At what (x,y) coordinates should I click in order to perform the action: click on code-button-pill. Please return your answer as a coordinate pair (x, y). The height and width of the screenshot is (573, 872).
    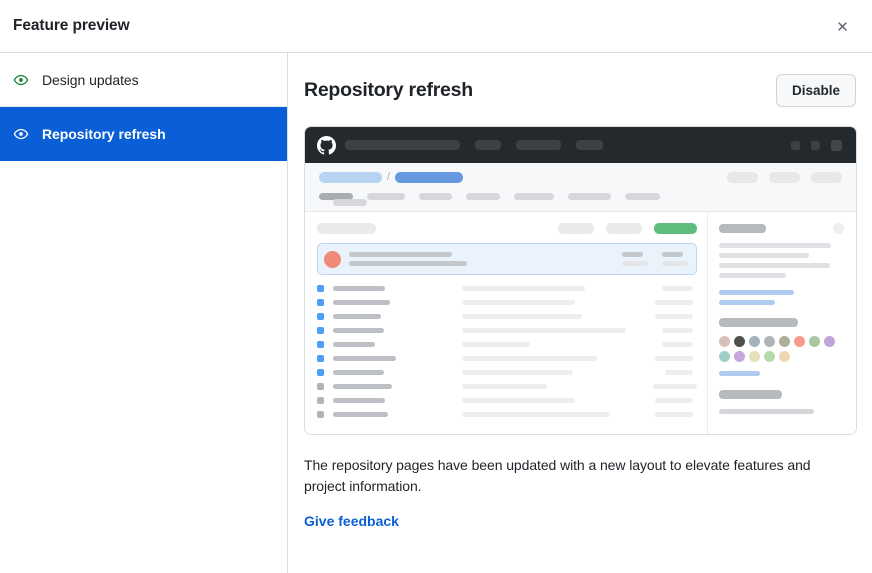
    Looking at the image, I should click on (675, 228).